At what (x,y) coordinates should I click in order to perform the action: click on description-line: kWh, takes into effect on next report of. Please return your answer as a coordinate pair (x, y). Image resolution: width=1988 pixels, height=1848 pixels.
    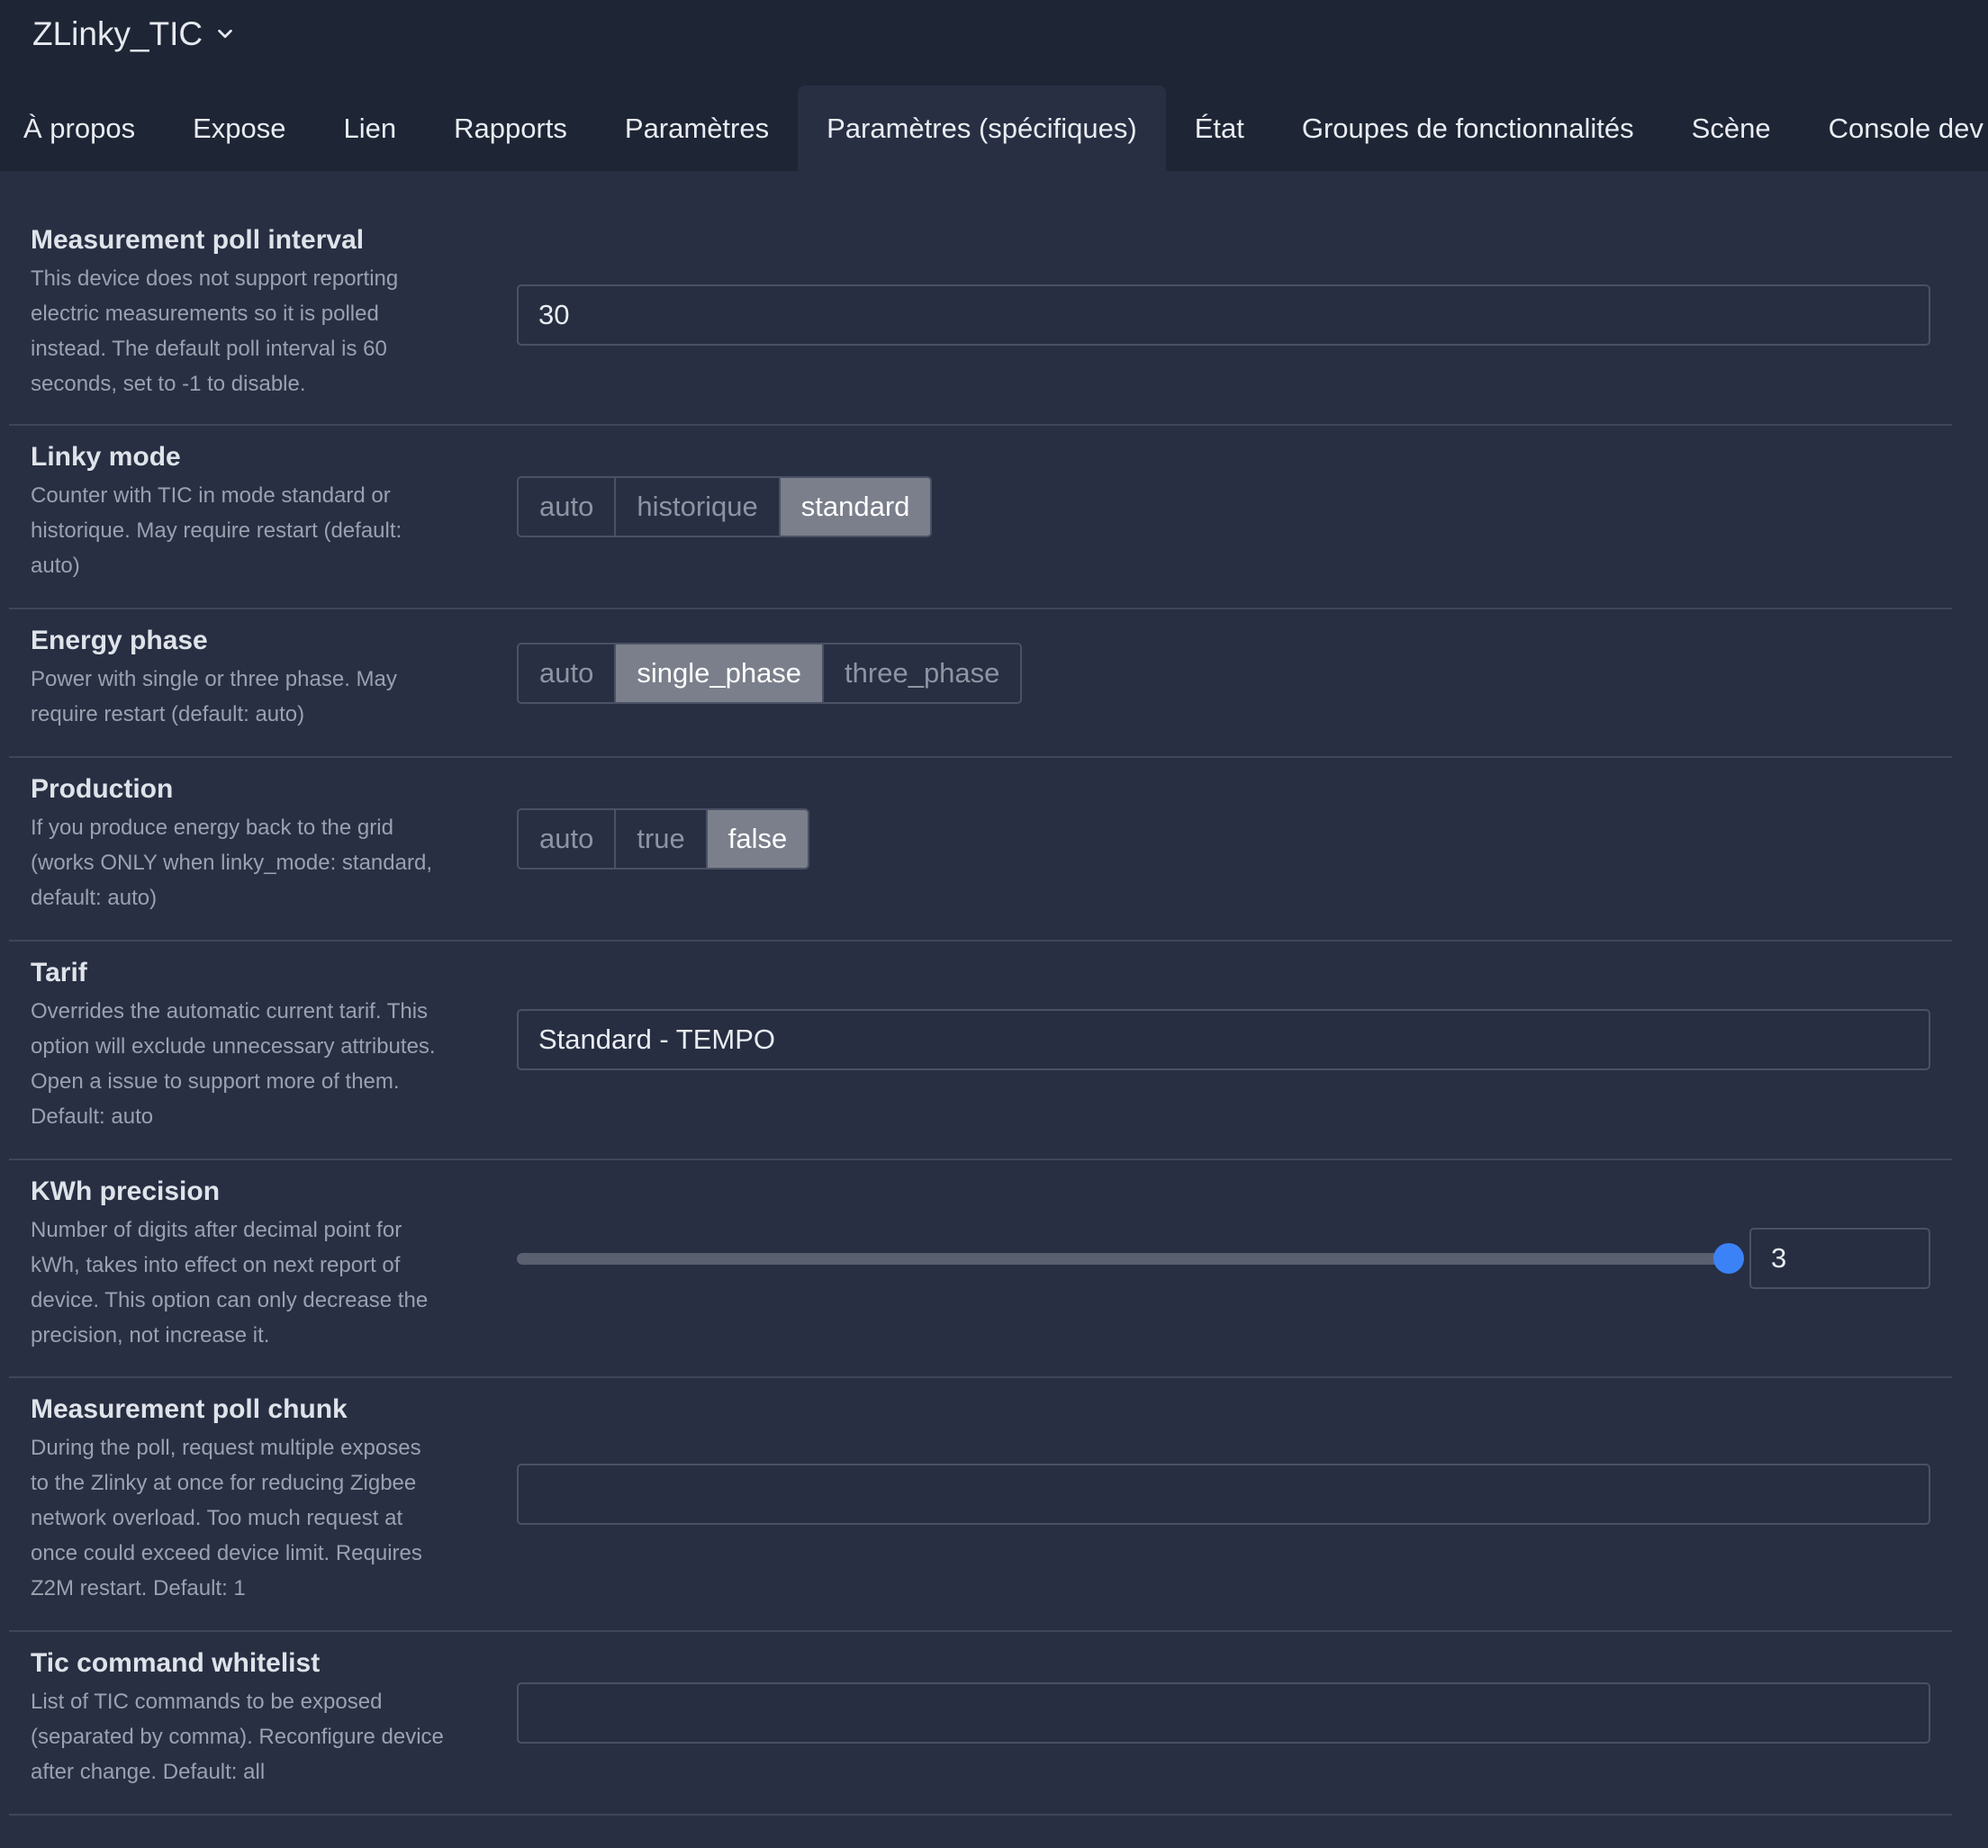
    Looking at the image, I should click on (216, 1265).